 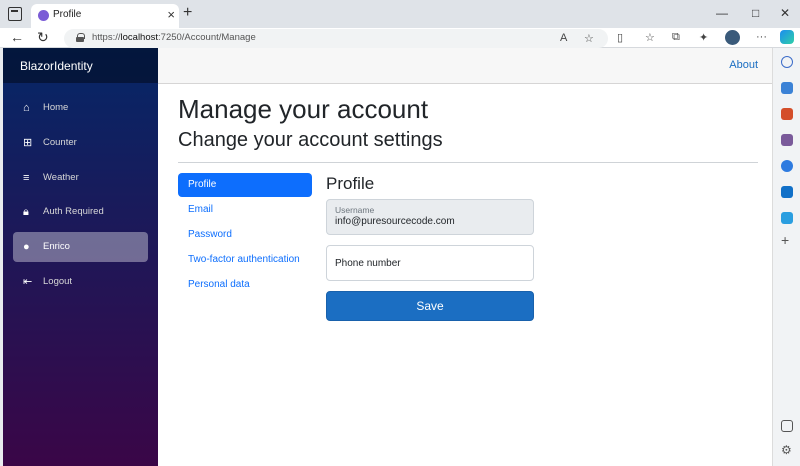 I want to click on sidebar-item-auth-required: 🔒︎ Auth Required, so click(x=80, y=212).